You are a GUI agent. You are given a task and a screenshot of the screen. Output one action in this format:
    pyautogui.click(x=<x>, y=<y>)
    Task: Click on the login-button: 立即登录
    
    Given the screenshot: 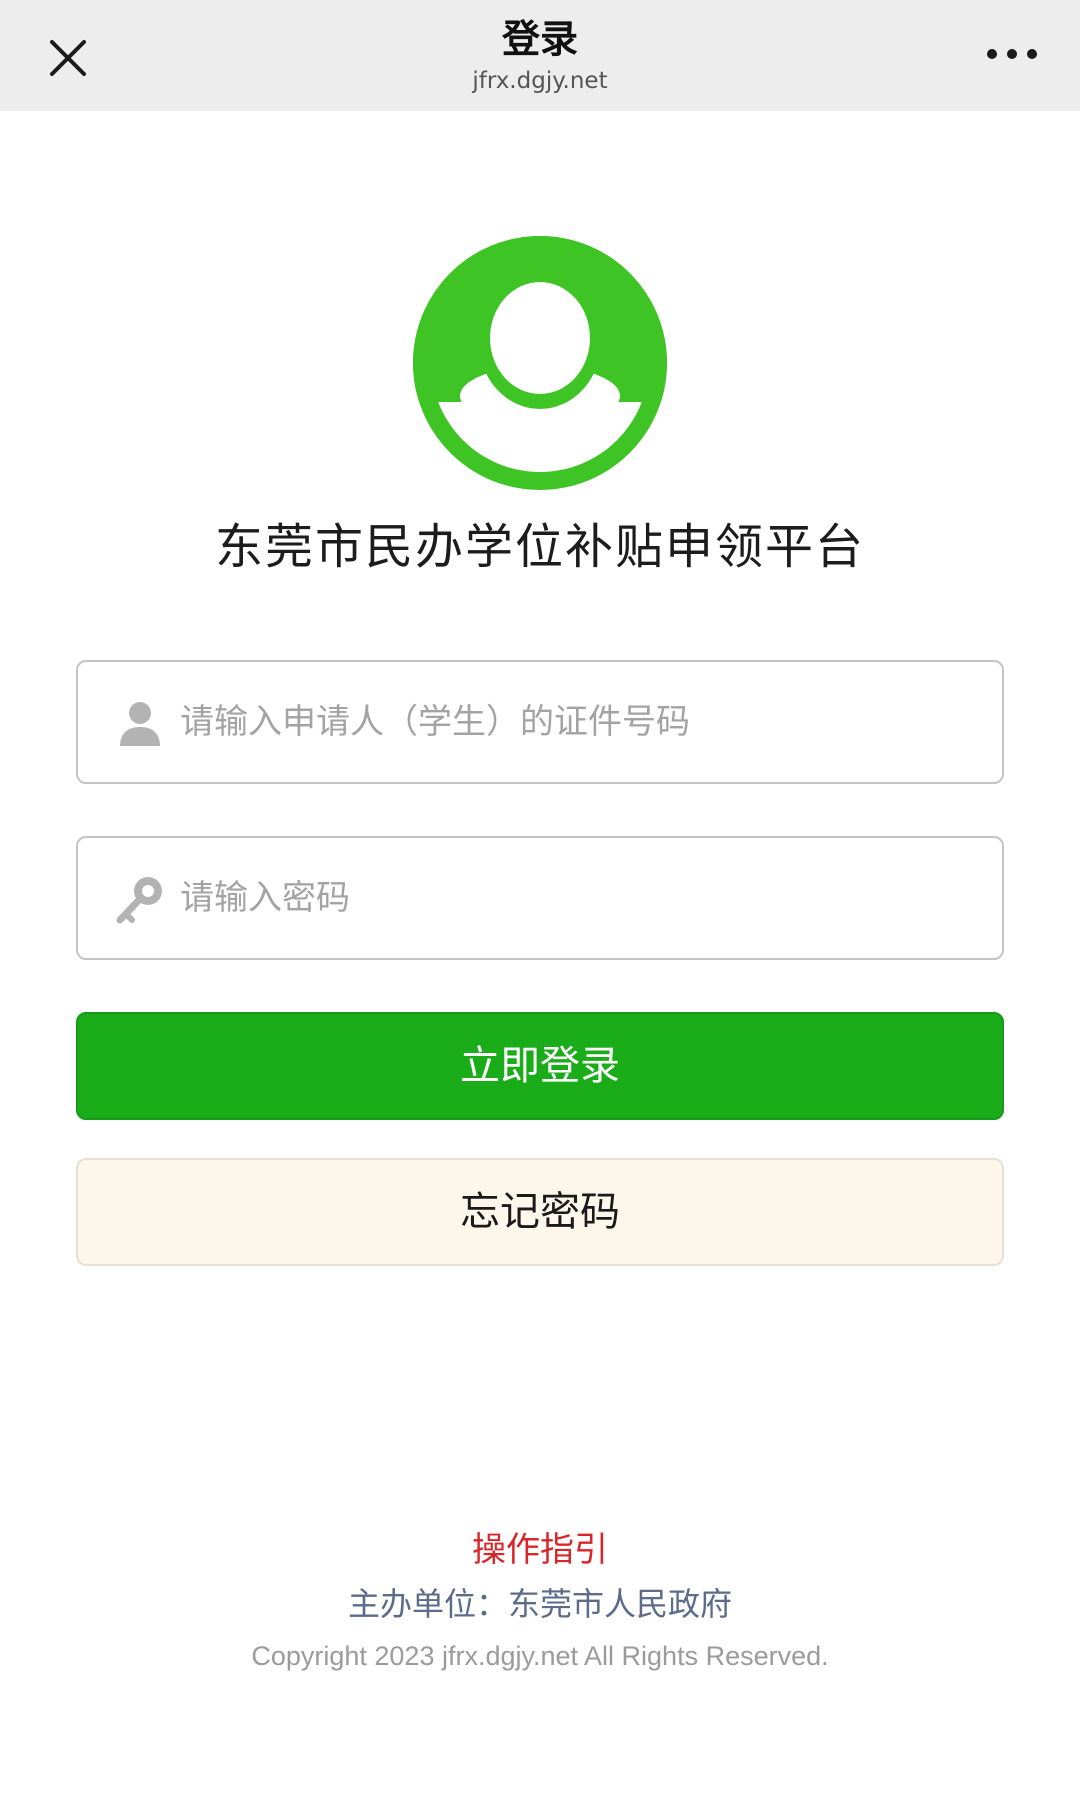 What is the action you would take?
    pyautogui.click(x=540, y=1066)
    